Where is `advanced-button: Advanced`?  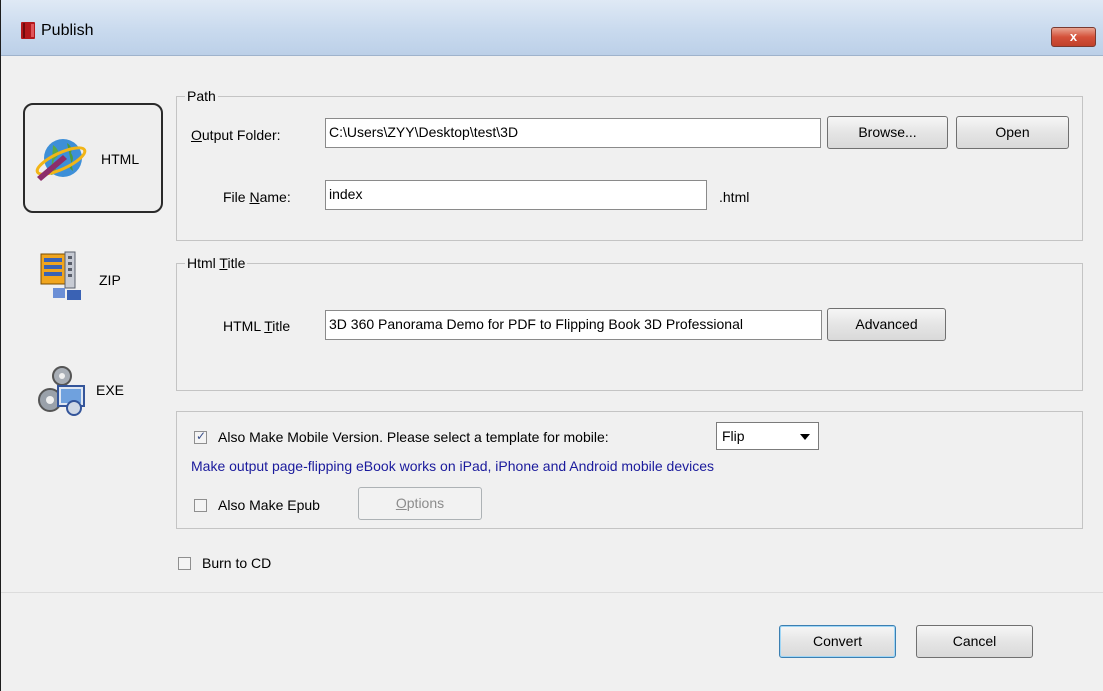 advanced-button: Advanced is located at coordinates (886, 324).